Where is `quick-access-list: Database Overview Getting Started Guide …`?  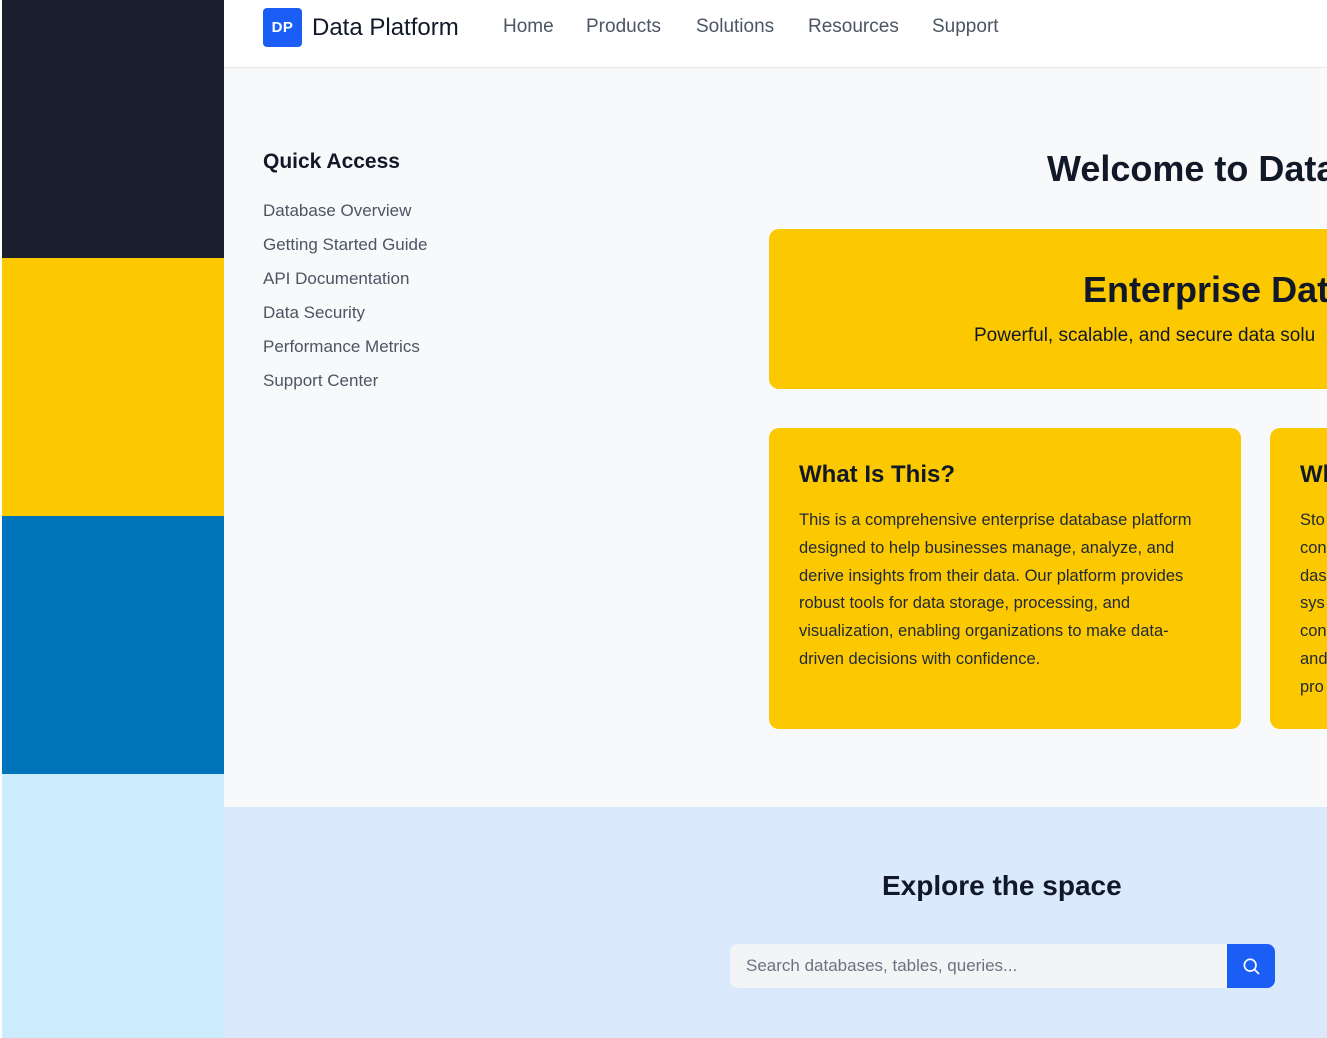
quick-access-list: Database Overview Getting Started Guide … is located at coordinates (345, 303).